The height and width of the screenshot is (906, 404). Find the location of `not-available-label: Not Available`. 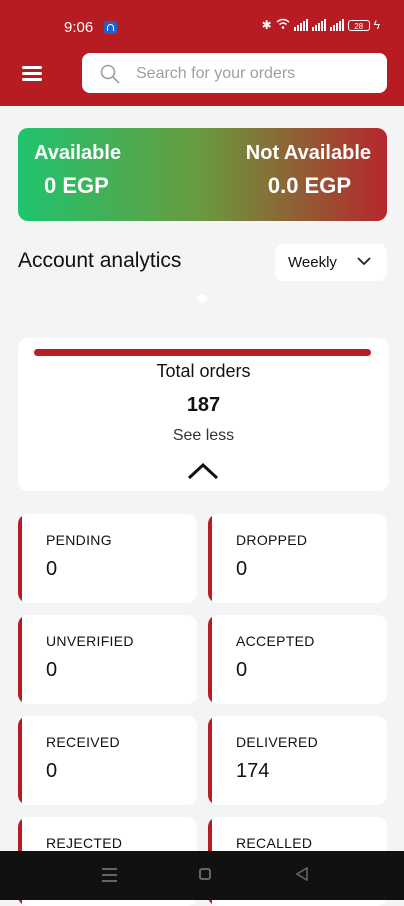

not-available-label: Not Available is located at coordinates (308, 153).